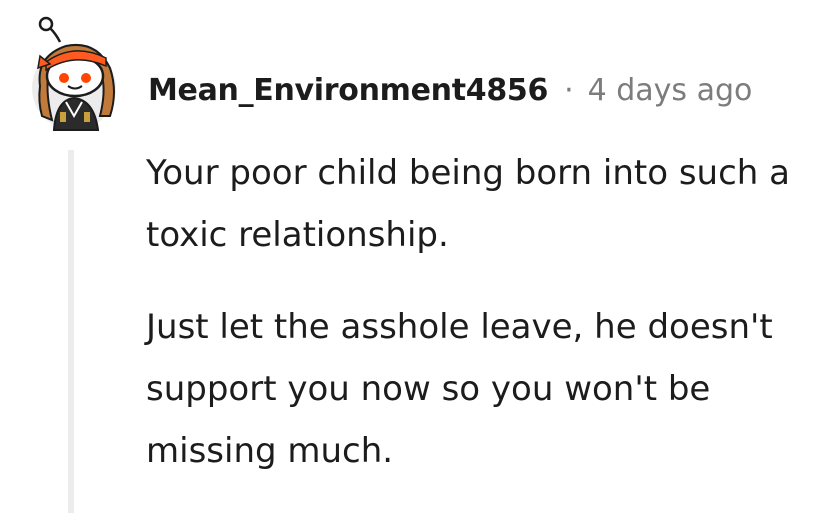  What do you see at coordinates (71, 331) in the screenshot?
I see `thread-collapse-line` at bounding box center [71, 331].